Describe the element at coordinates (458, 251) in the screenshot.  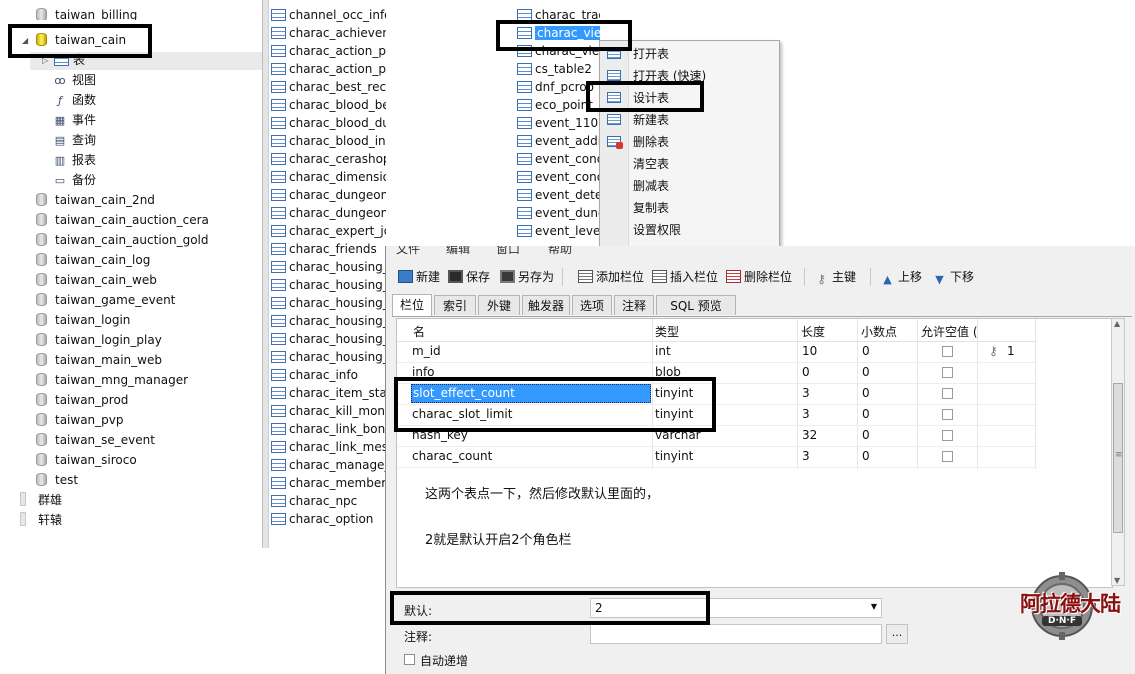
I see `menu-edit: 编辑` at that location.